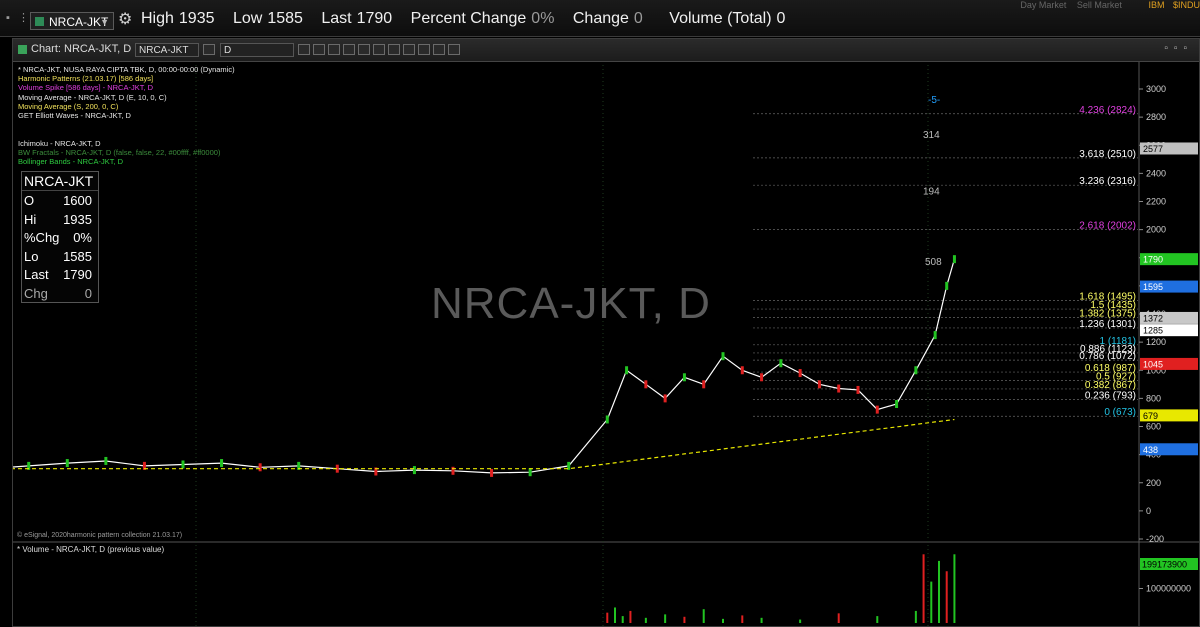  What do you see at coordinates (29, 200) in the screenshot?
I see `data-row-key: O` at bounding box center [29, 200].